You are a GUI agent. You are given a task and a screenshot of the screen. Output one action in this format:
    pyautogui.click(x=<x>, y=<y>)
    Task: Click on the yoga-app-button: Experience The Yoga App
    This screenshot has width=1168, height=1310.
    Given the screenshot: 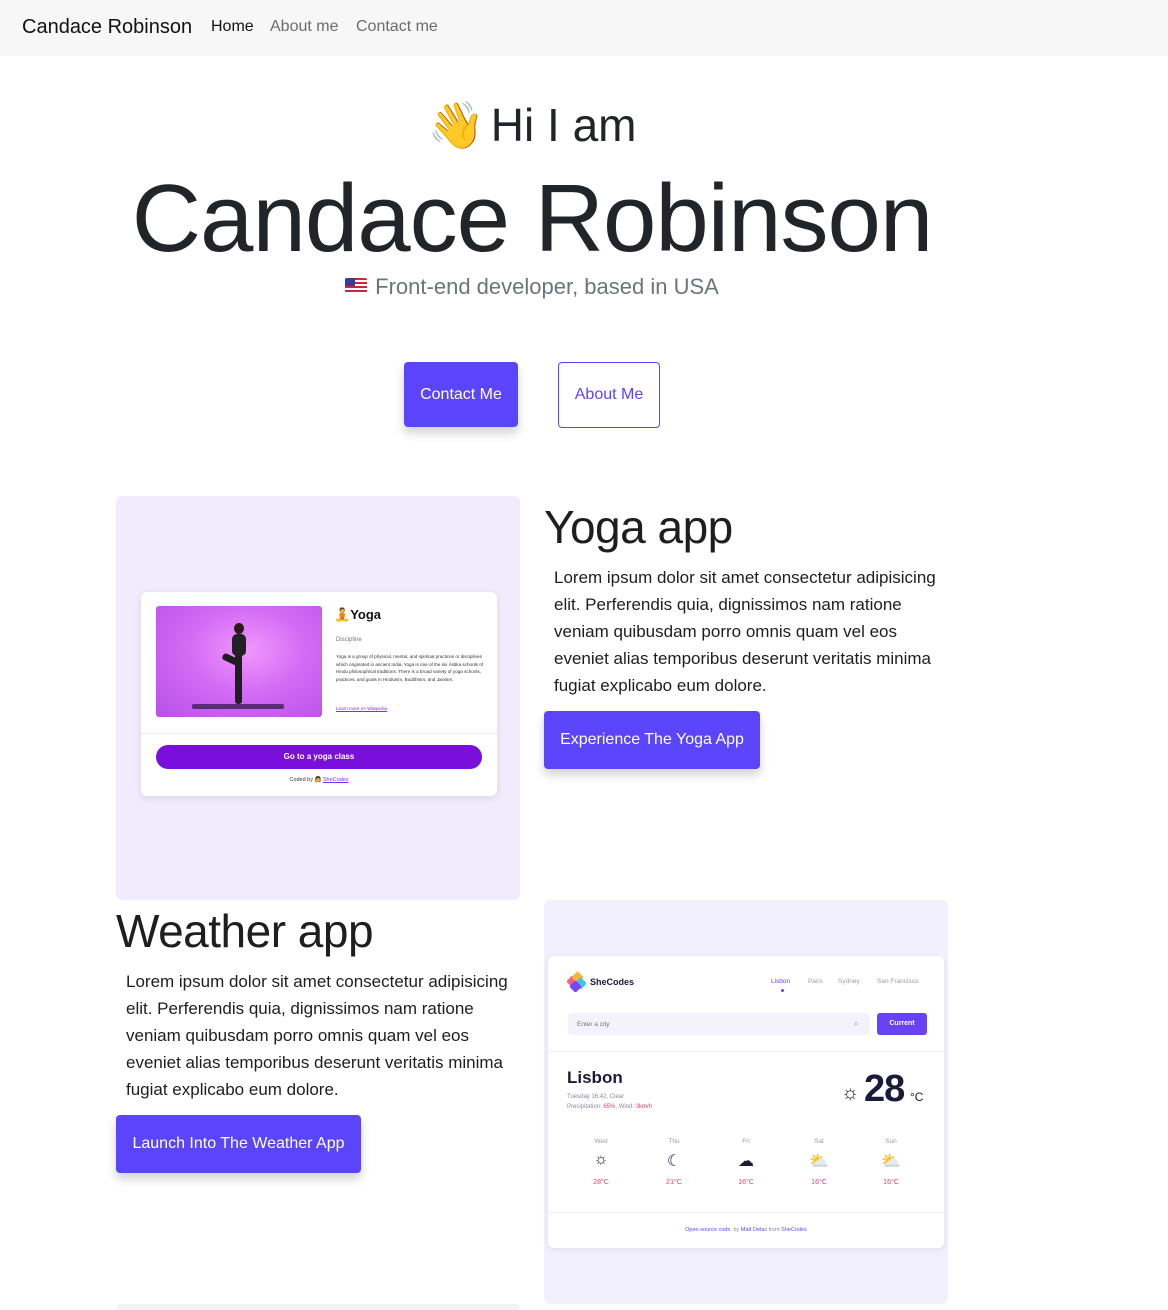 What is the action you would take?
    pyautogui.click(x=652, y=740)
    